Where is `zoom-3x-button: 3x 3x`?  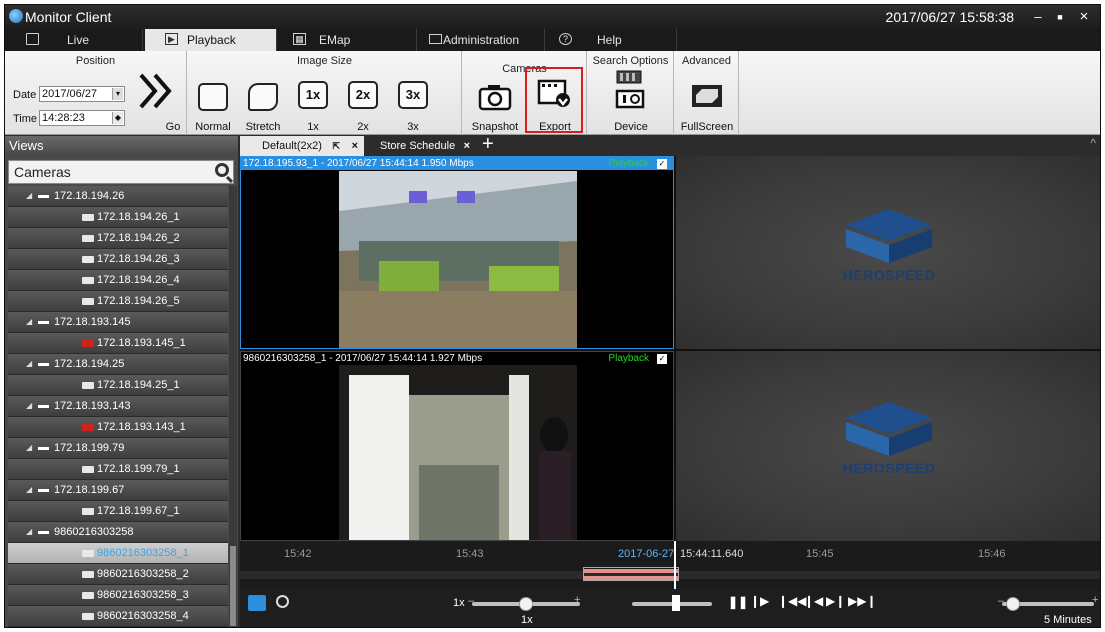 zoom-3x-button: 3x 3x is located at coordinates (413, 101).